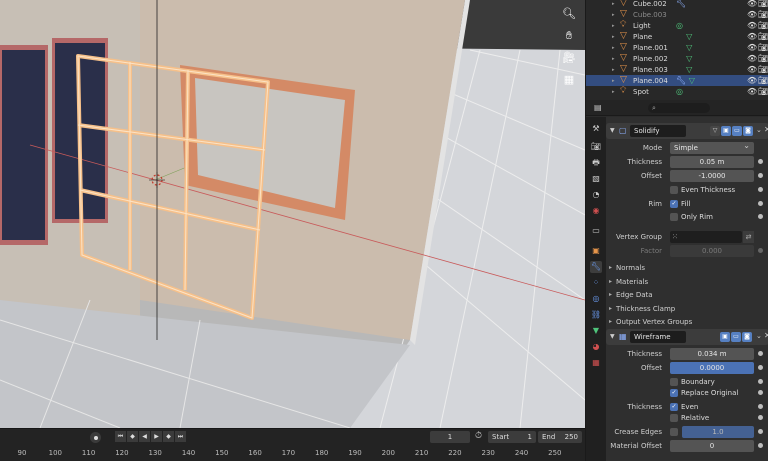  I want to click on outliner-row: ▸ ▽ Cube.003 👁︎ 📷︎, so click(677, 14).